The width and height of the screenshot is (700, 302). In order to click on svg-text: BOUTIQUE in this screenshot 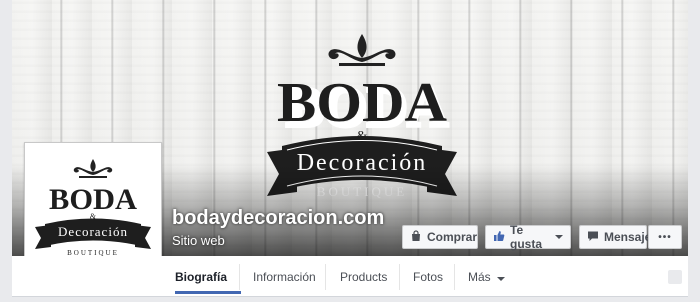, I will do `click(362, 191)`.